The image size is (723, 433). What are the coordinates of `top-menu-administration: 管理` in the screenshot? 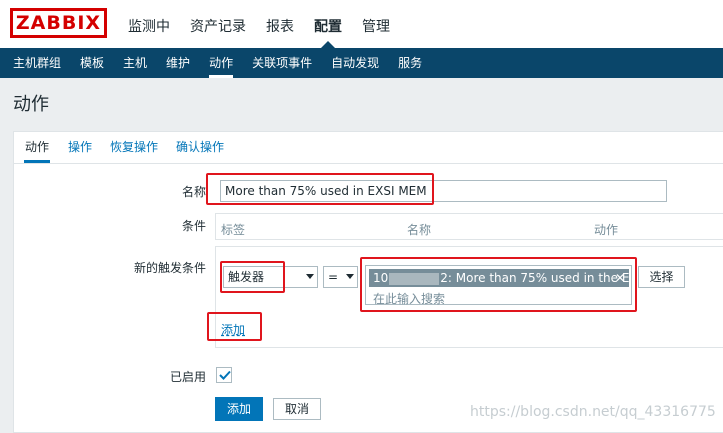 It's located at (376, 26).